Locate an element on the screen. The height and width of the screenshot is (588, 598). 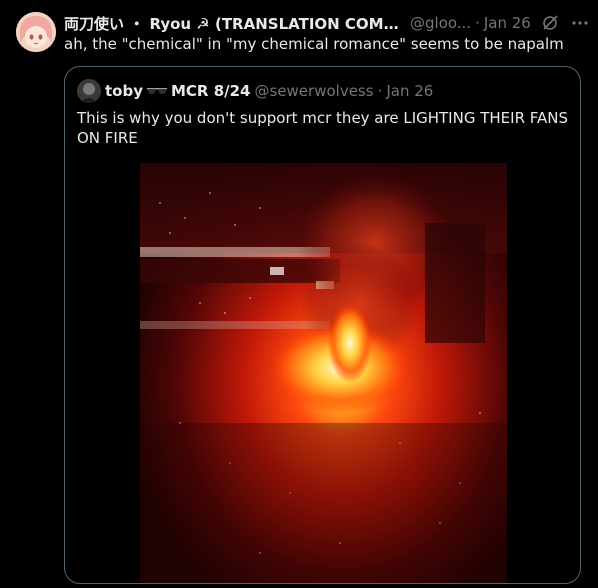
quote-header: toby MCR 8/24 @sewerwolvess · Jan 26 is located at coordinates (322, 91).